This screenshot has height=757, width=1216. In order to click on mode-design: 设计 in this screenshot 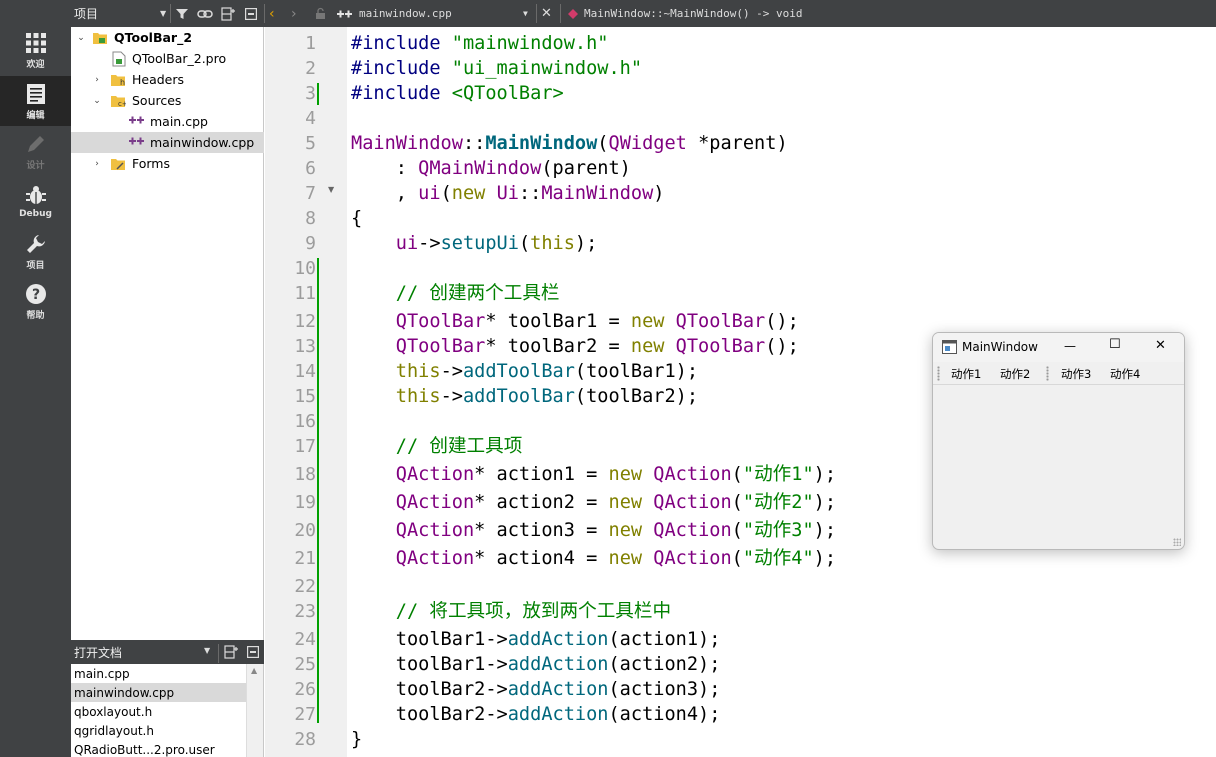, I will do `click(35, 151)`.